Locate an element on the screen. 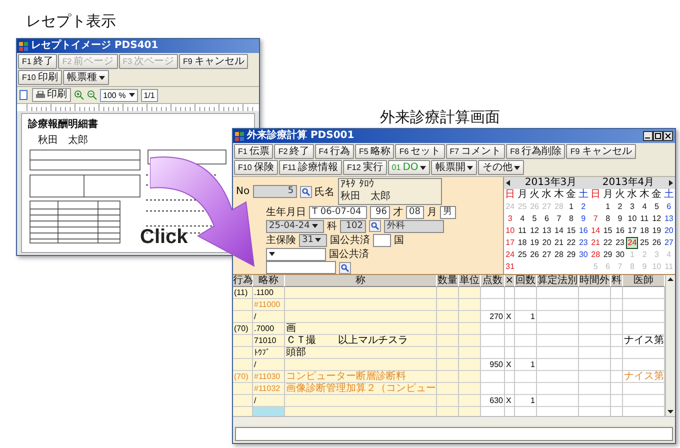  function-key-button: F10 印刷 is located at coordinates (40, 77).